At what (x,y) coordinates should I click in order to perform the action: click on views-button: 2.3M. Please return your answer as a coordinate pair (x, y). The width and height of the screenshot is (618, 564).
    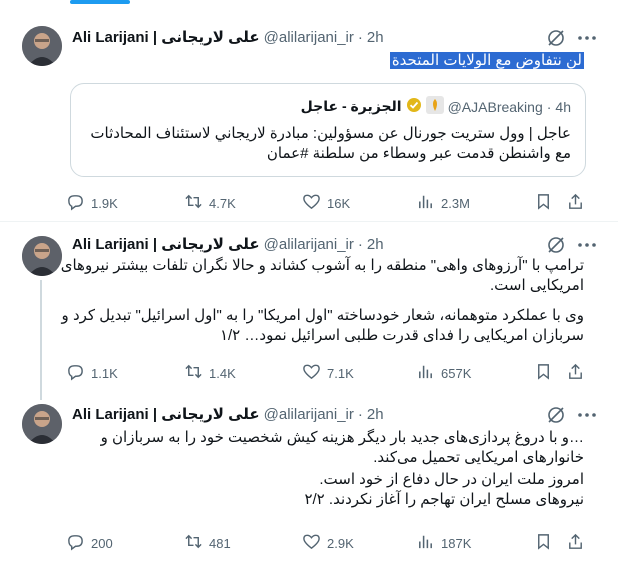
    Looking at the image, I should click on (443, 203).